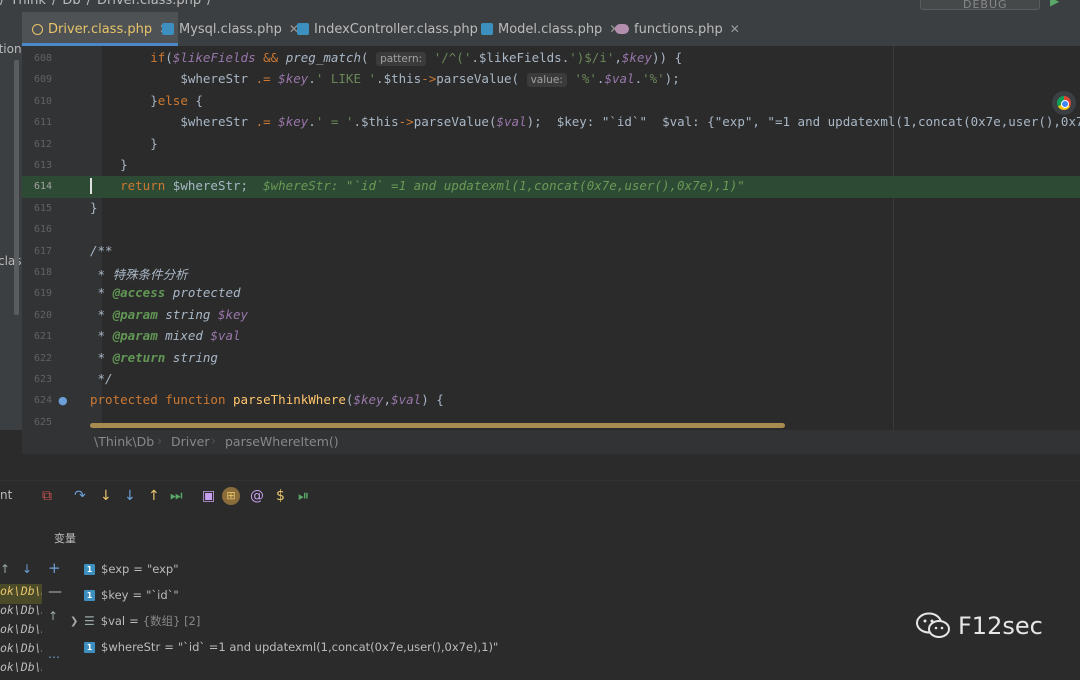 Image resolution: width=1080 pixels, height=680 pixels. Describe the element at coordinates (162, 595) in the screenshot. I see `variable-value: "`id`"` at that location.